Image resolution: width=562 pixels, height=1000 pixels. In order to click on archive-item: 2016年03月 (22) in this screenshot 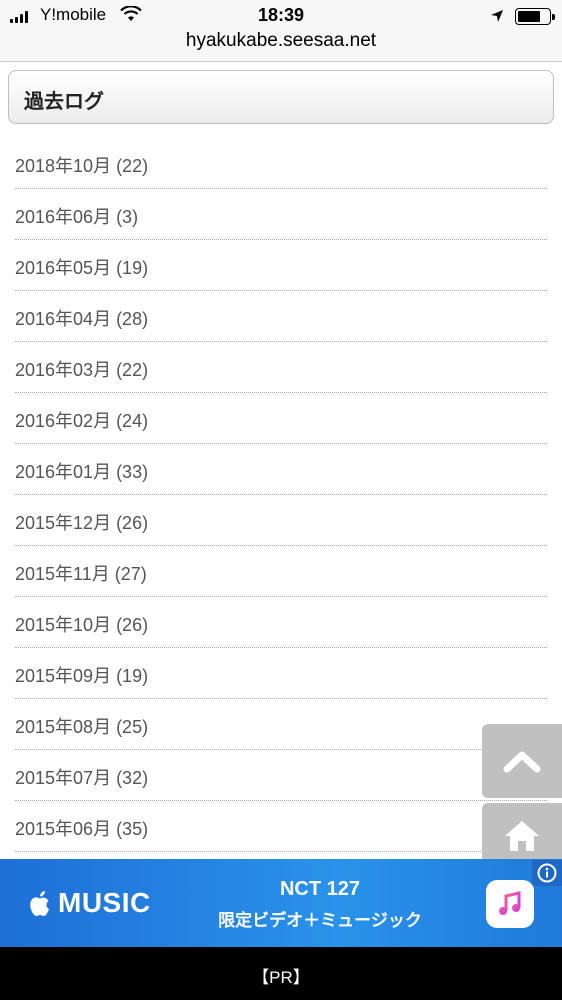, I will do `click(281, 367)`.